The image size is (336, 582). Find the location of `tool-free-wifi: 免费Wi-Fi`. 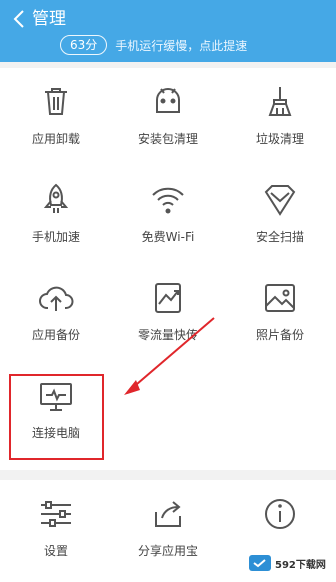

tool-free-wifi: 免费Wi-Fi is located at coordinates (168, 215).